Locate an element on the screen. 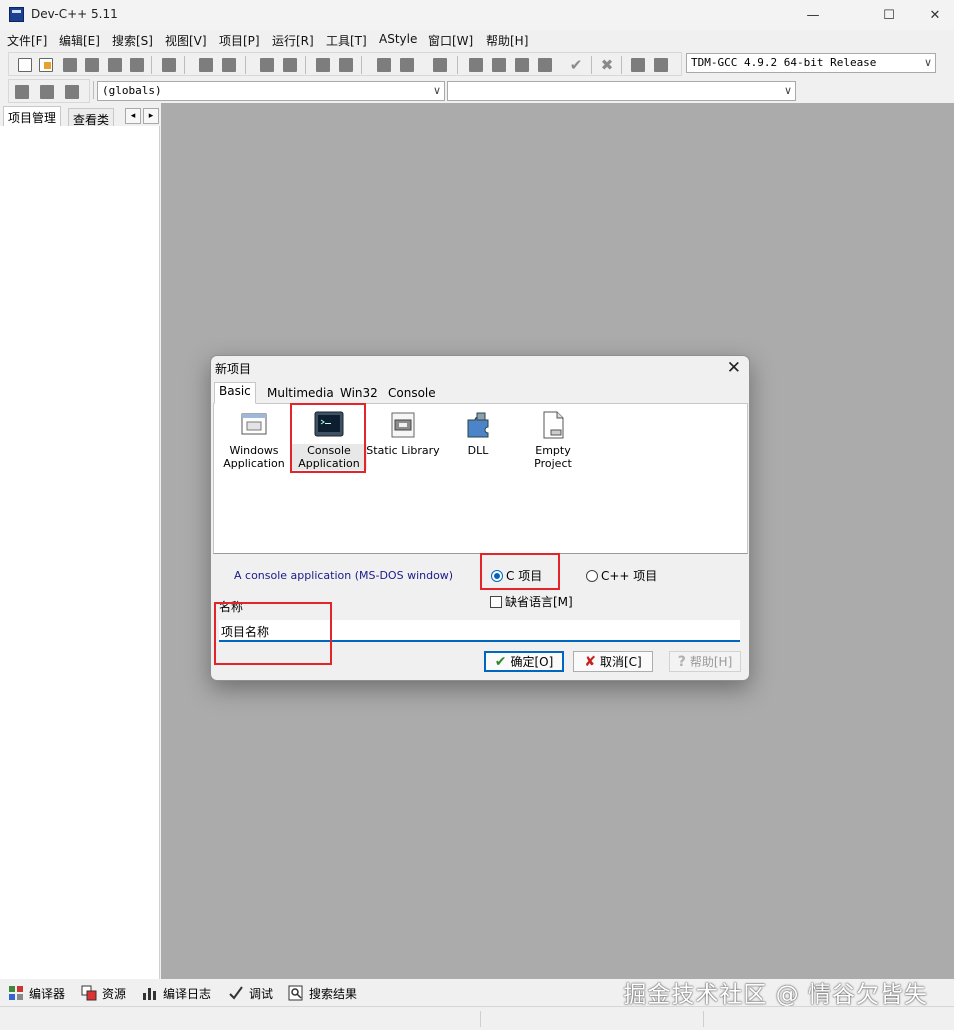 The height and width of the screenshot is (1030, 954). template-label: DLL is located at coordinates (478, 450).